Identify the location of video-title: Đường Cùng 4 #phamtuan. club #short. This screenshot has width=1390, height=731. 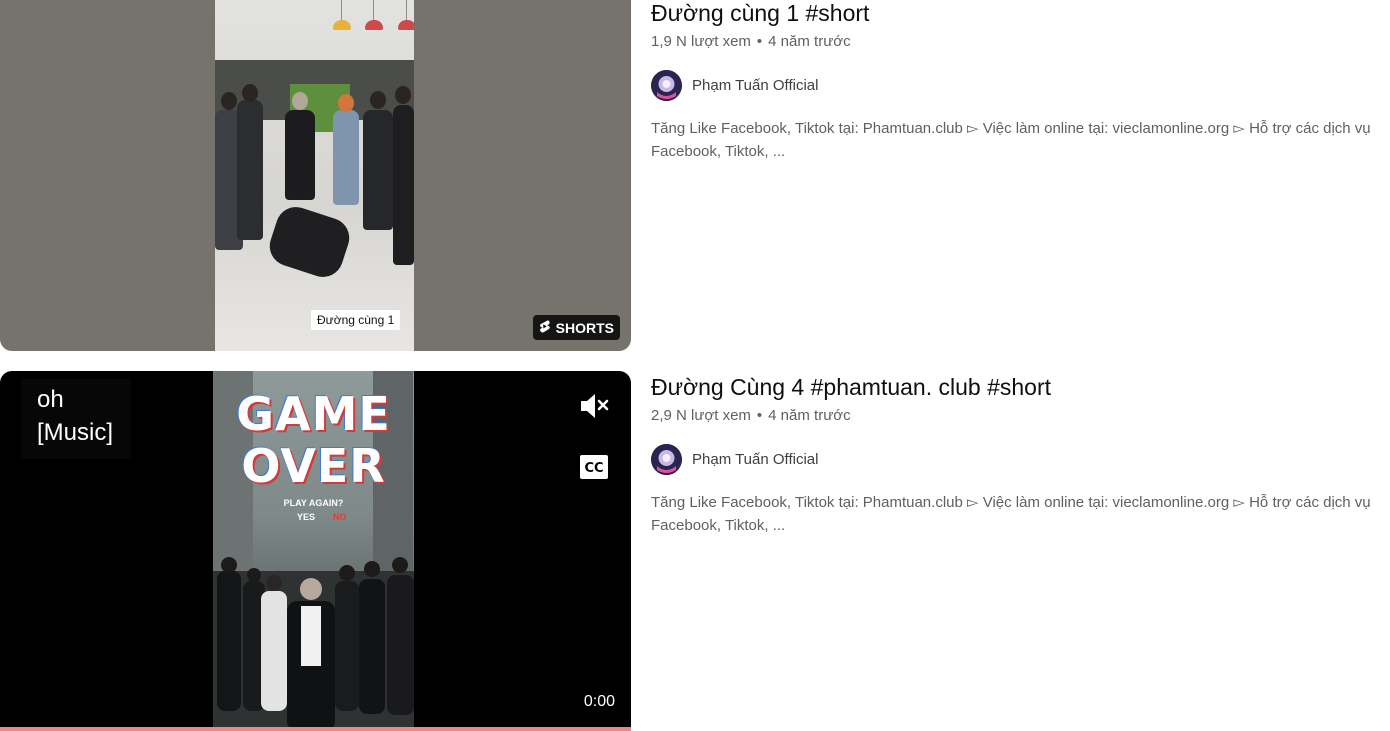
(1016, 387).